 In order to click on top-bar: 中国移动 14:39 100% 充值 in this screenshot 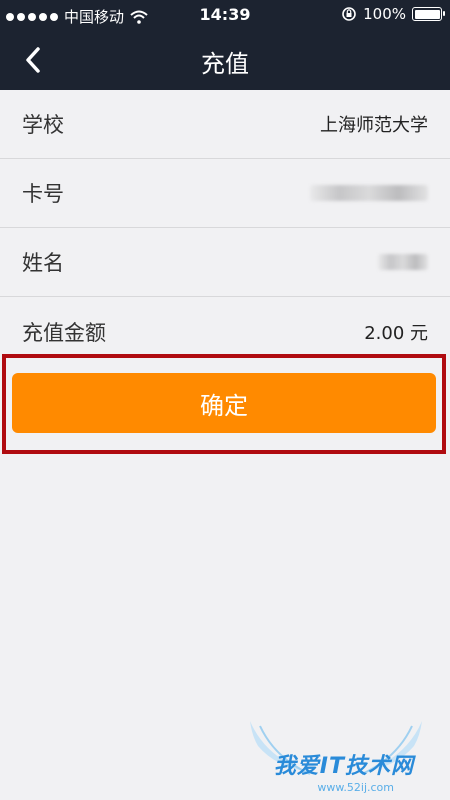, I will do `click(225, 45)`.